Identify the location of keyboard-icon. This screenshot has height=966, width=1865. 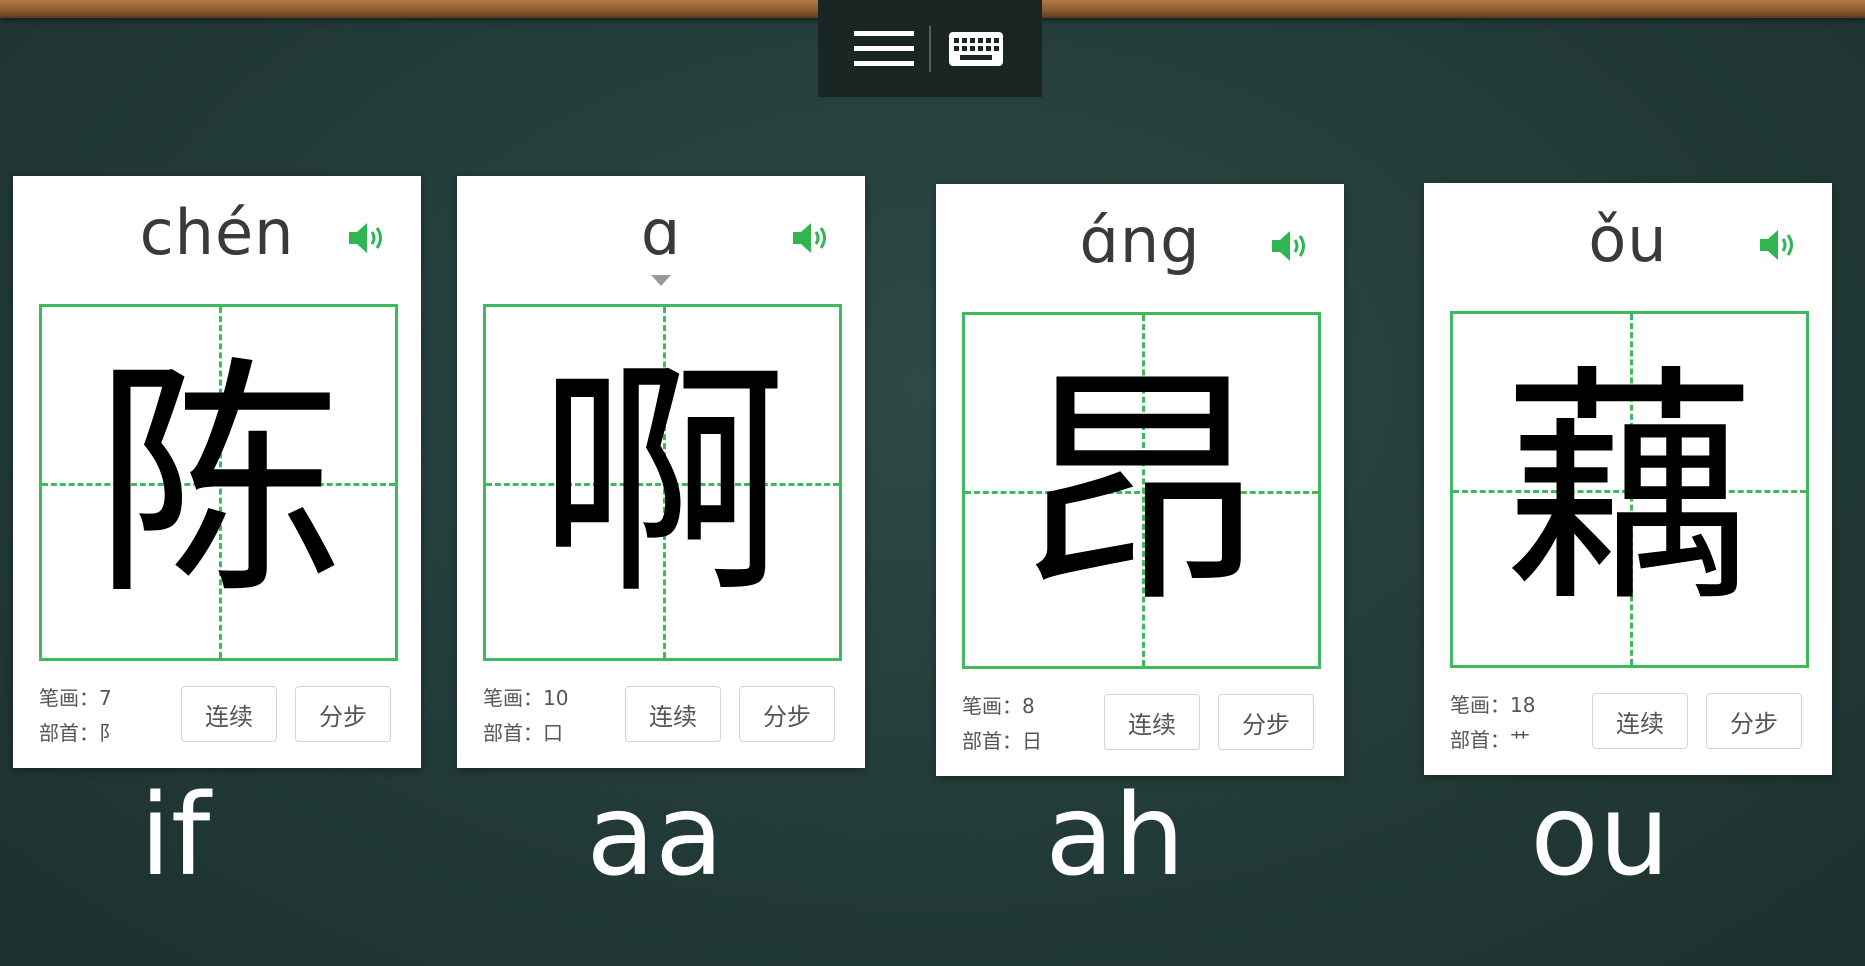
(976, 48).